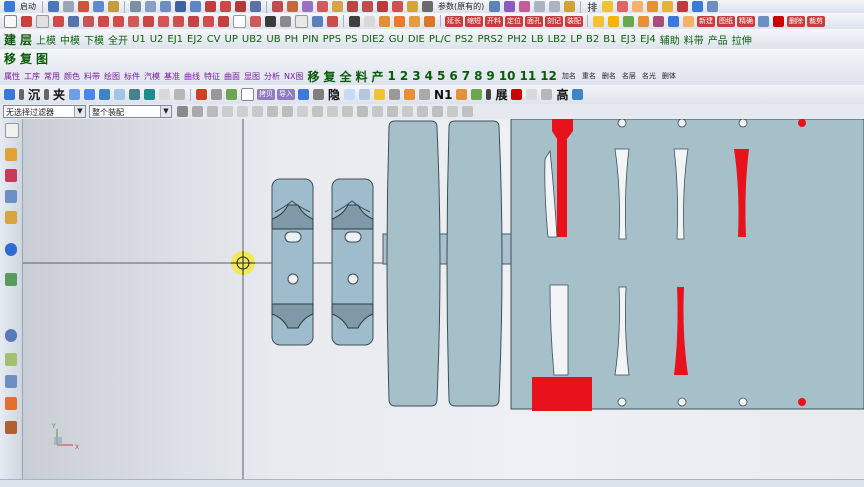  Describe the element at coordinates (133, 21) in the screenshot. I see `array-icon` at that location.